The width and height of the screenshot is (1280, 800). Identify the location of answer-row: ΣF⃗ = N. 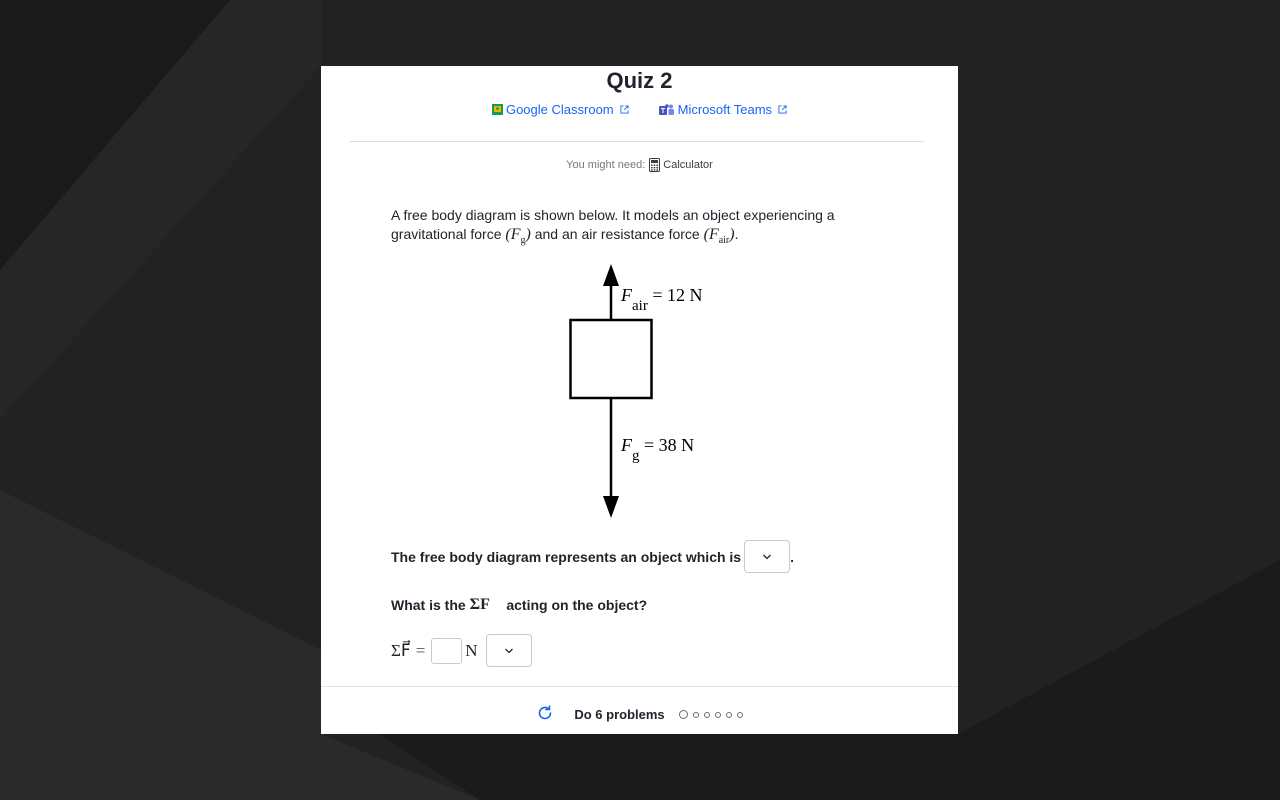
(461, 650).